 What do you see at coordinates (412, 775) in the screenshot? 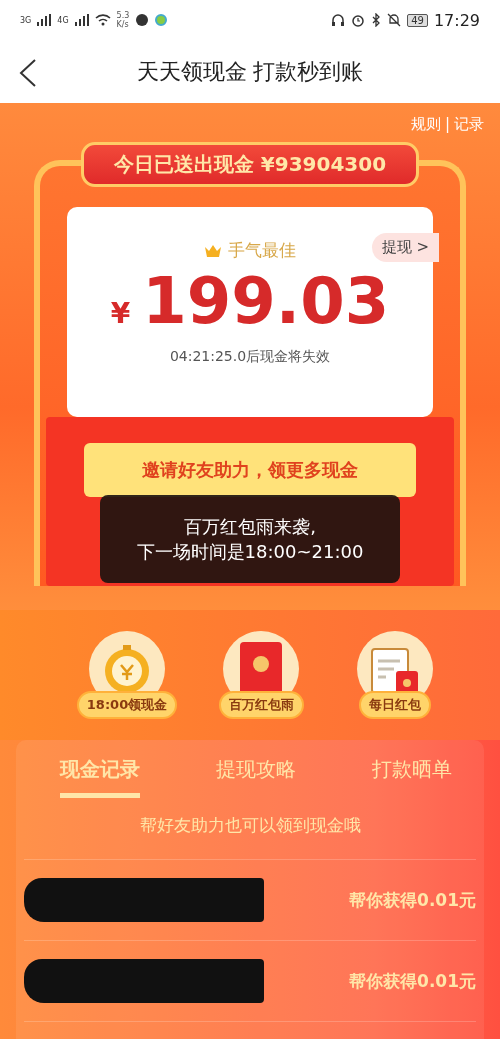
I see `records-tab: 打款晒单` at bounding box center [412, 775].